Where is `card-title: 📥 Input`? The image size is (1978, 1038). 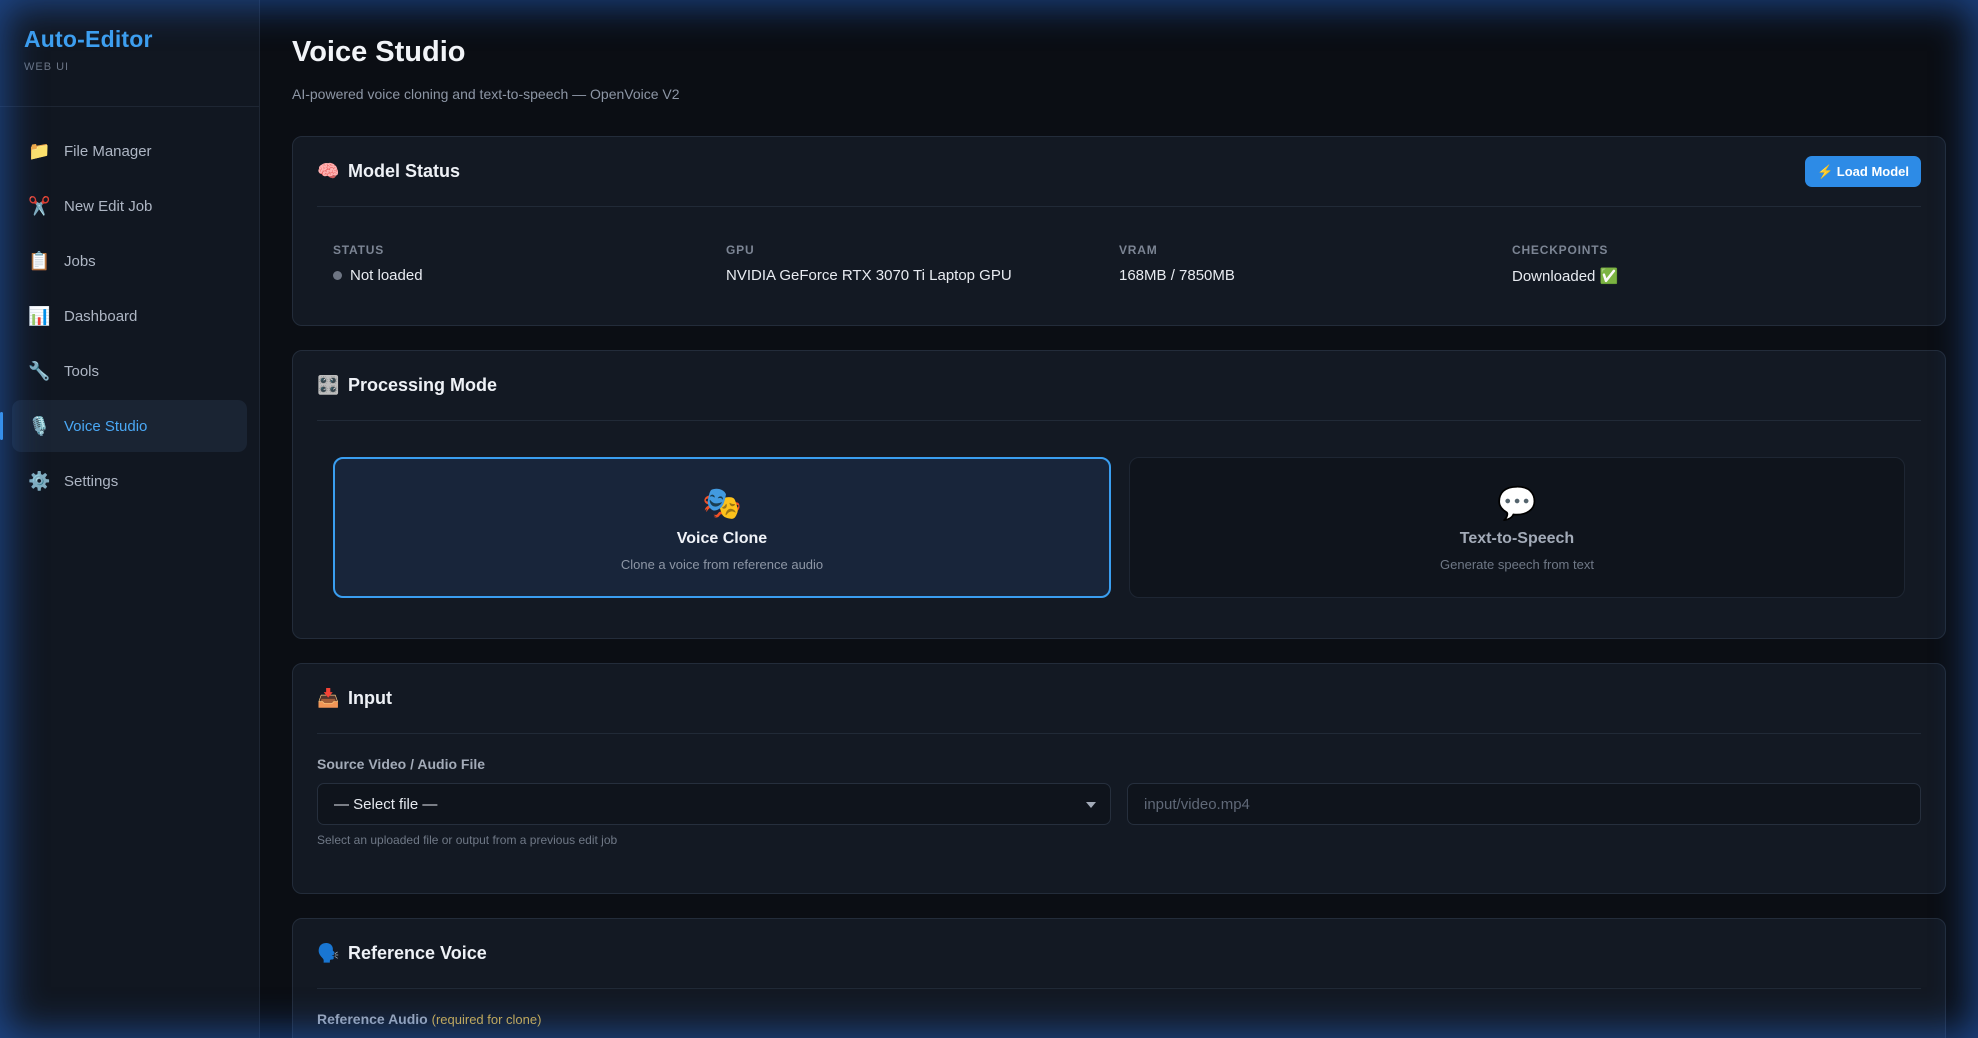
card-title: 📥 Input is located at coordinates (354, 698).